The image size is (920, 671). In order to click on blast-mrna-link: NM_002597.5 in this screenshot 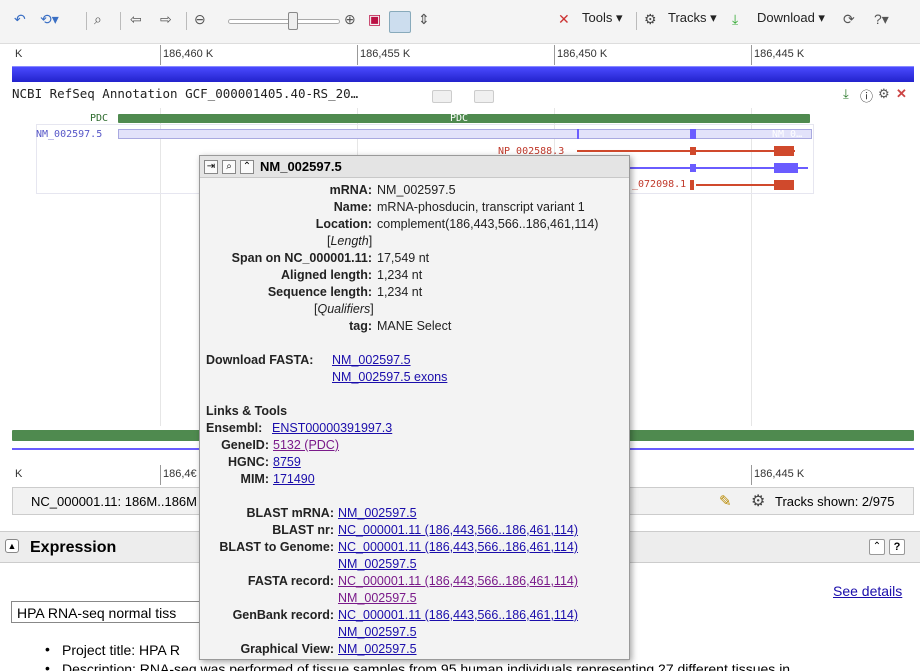, I will do `click(377, 513)`.